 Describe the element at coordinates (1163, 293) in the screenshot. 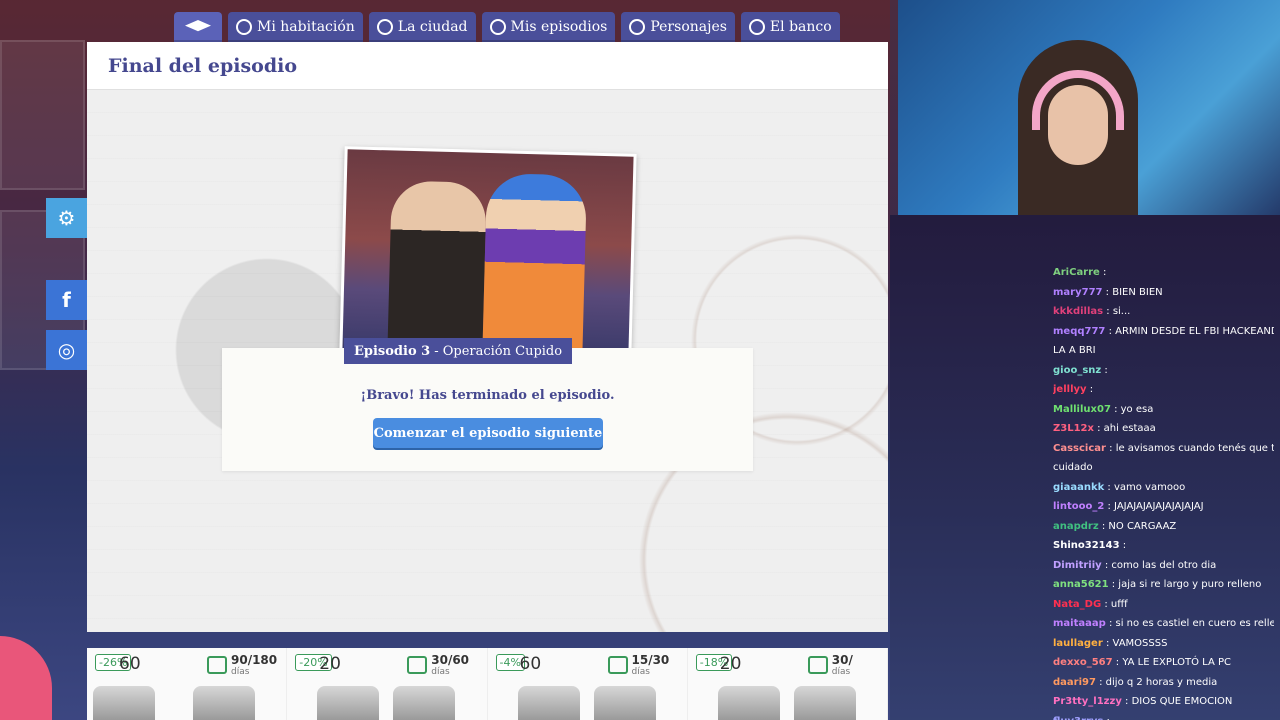

I see `chat-message: mary777 : BIEN BIEN` at that location.